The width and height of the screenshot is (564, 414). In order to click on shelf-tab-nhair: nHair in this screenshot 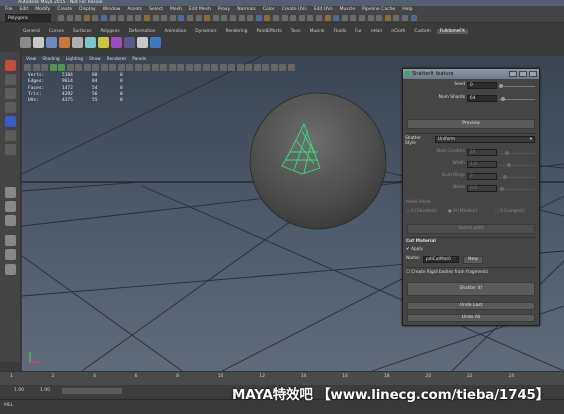, I will do `click(377, 31)`.